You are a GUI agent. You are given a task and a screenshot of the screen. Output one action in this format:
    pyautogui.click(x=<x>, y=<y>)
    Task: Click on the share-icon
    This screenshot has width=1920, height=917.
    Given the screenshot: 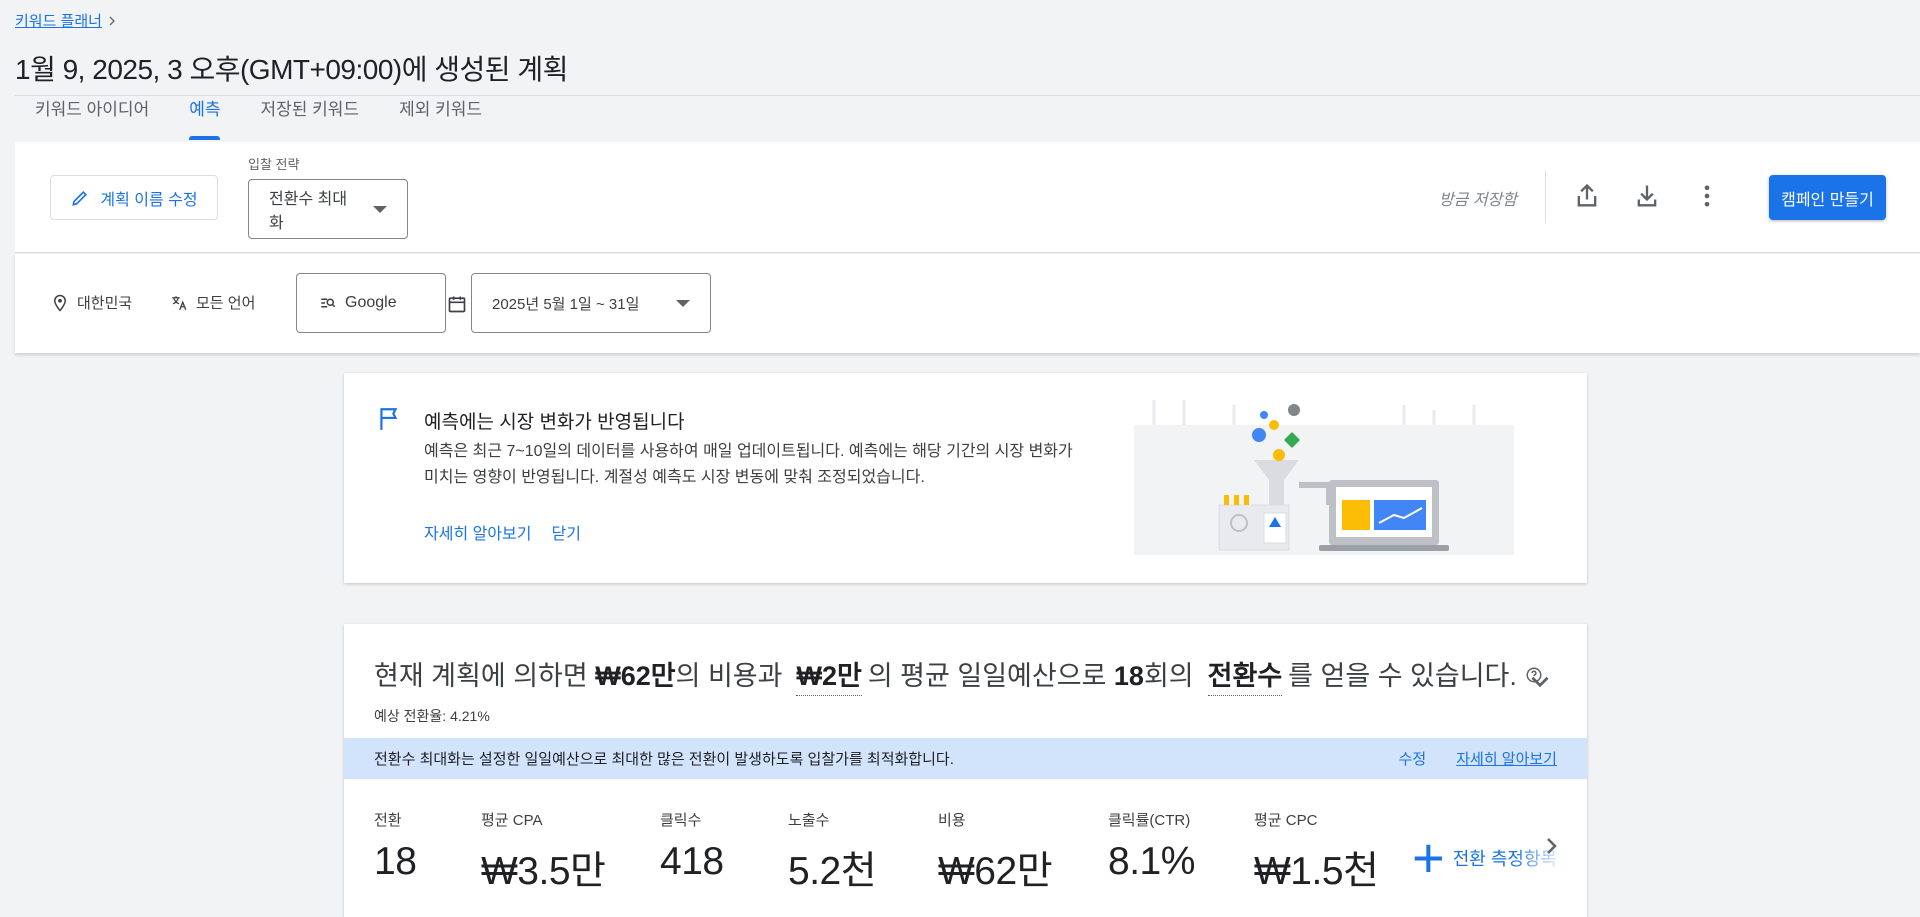 What is the action you would take?
    pyautogui.click(x=1587, y=195)
    